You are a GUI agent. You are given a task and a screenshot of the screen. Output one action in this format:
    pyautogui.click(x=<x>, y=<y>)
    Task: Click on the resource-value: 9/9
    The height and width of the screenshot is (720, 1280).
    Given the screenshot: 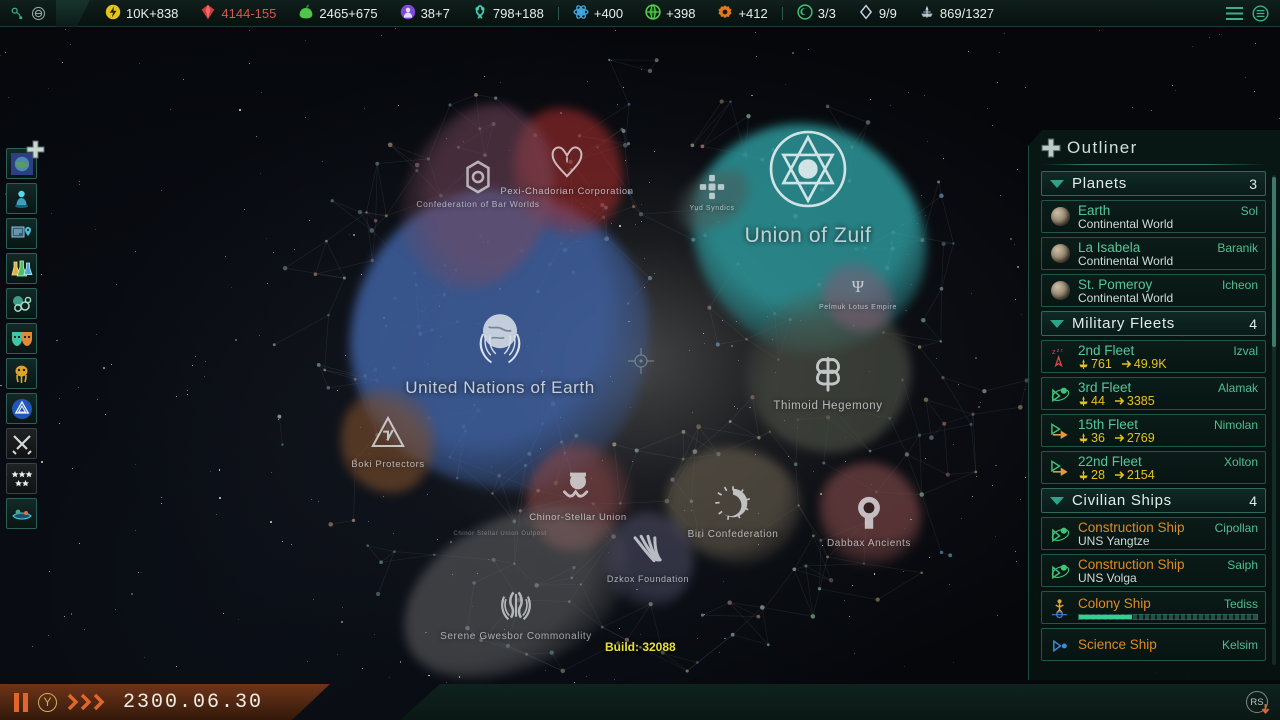 What is the action you would take?
    pyautogui.click(x=887, y=13)
    